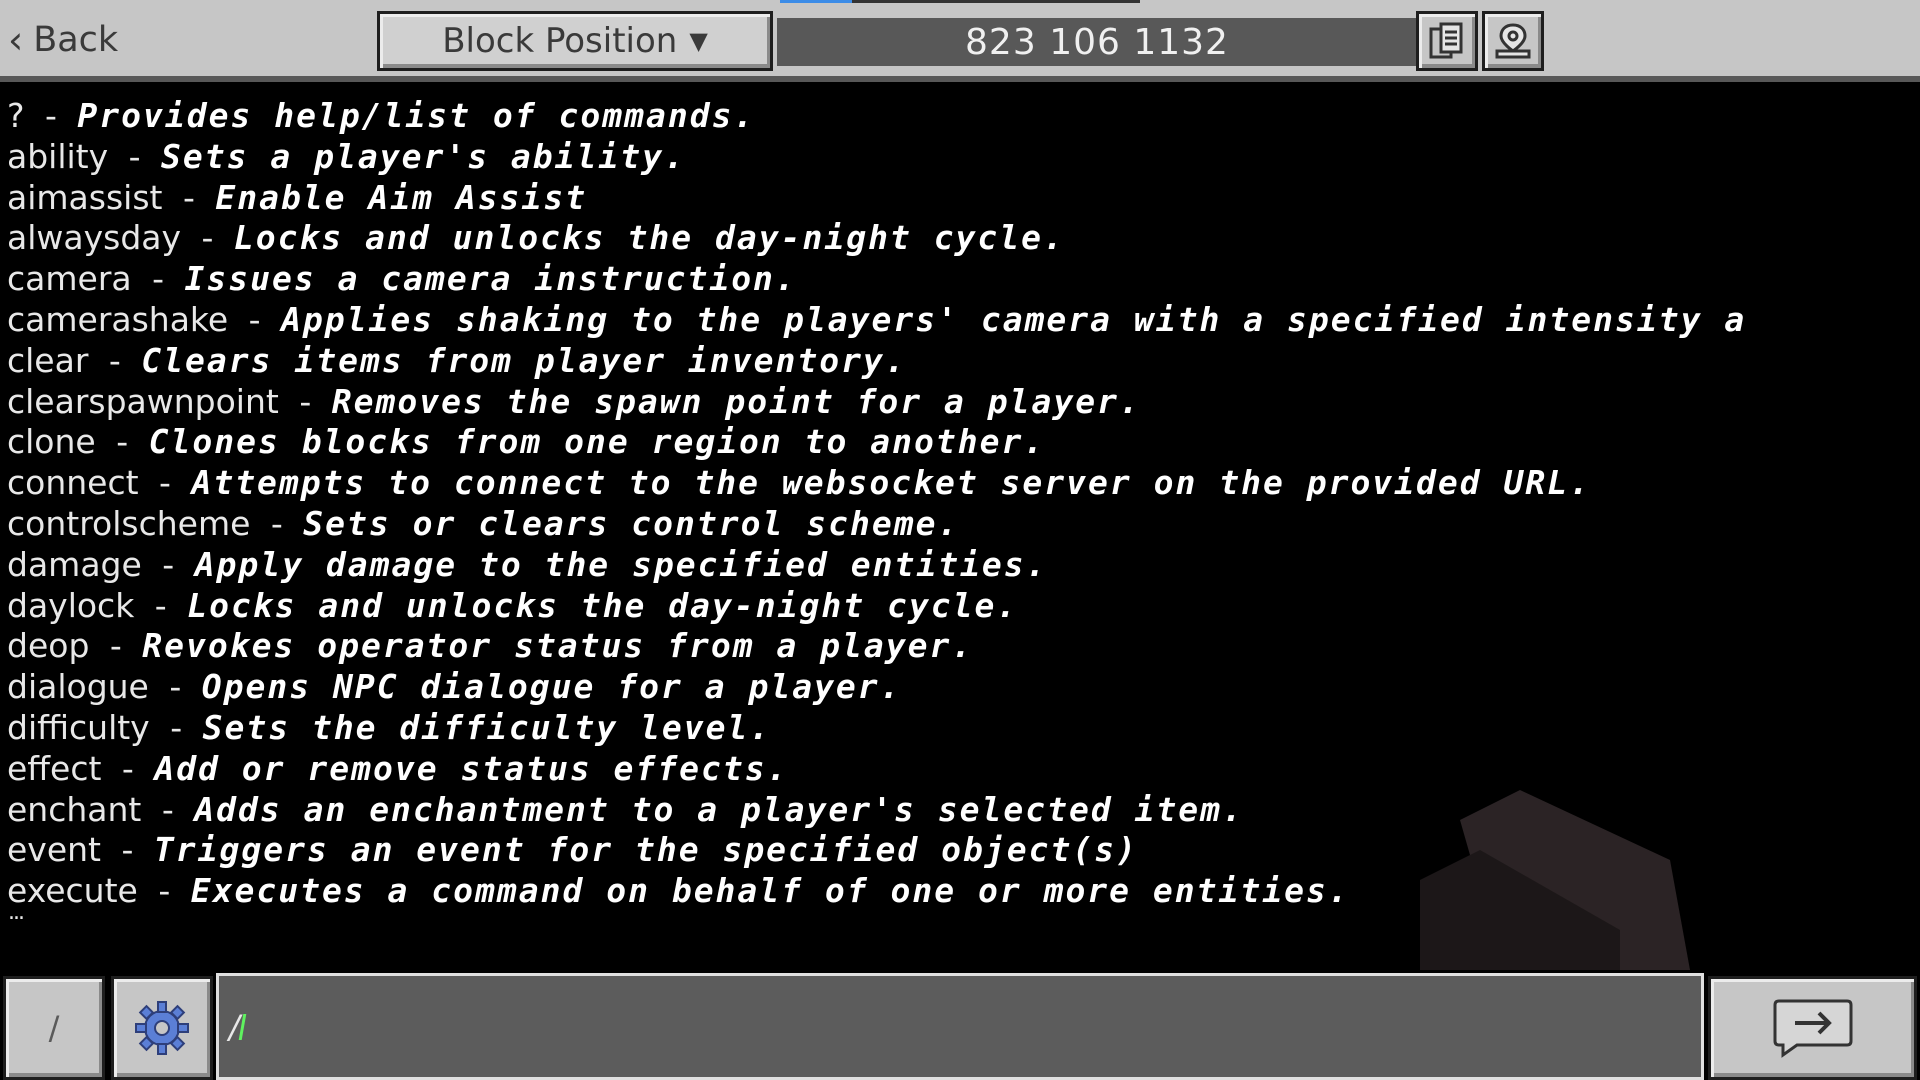 Image resolution: width=1920 pixels, height=1080 pixels. What do you see at coordinates (1555, 880) in the screenshot?
I see `background-decoration` at bounding box center [1555, 880].